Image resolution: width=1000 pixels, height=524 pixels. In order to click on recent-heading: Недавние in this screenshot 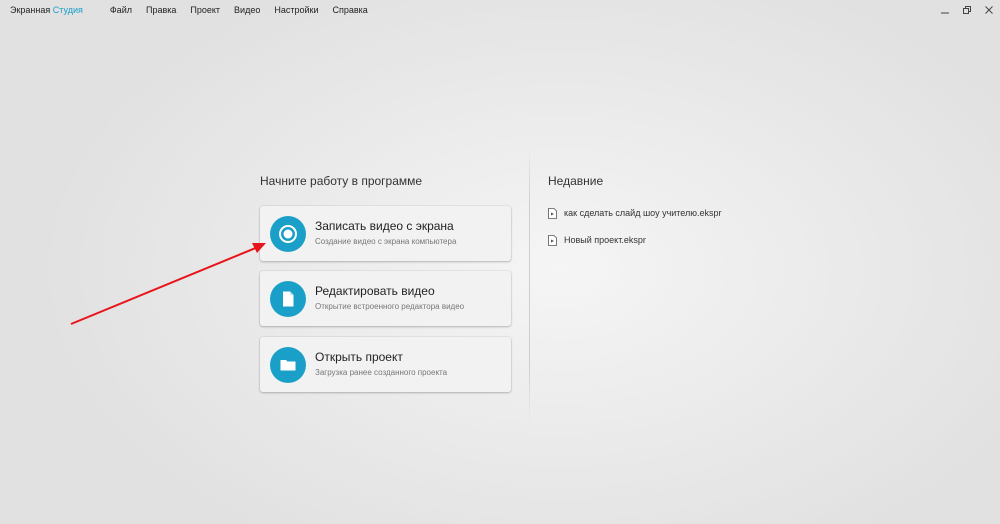, I will do `click(576, 181)`.